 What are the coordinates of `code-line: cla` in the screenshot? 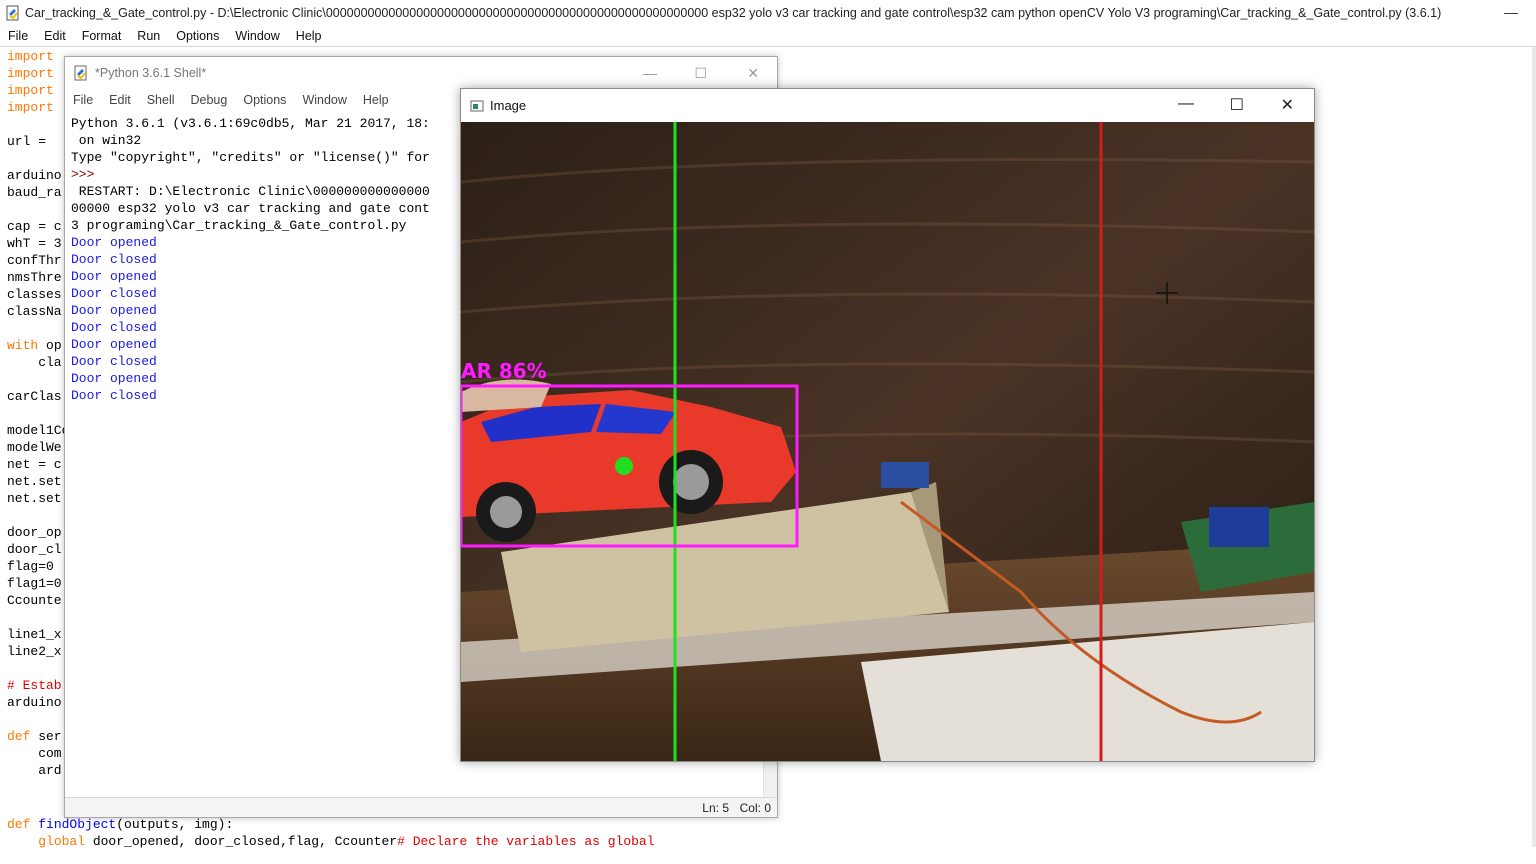 It's located at (38, 362).